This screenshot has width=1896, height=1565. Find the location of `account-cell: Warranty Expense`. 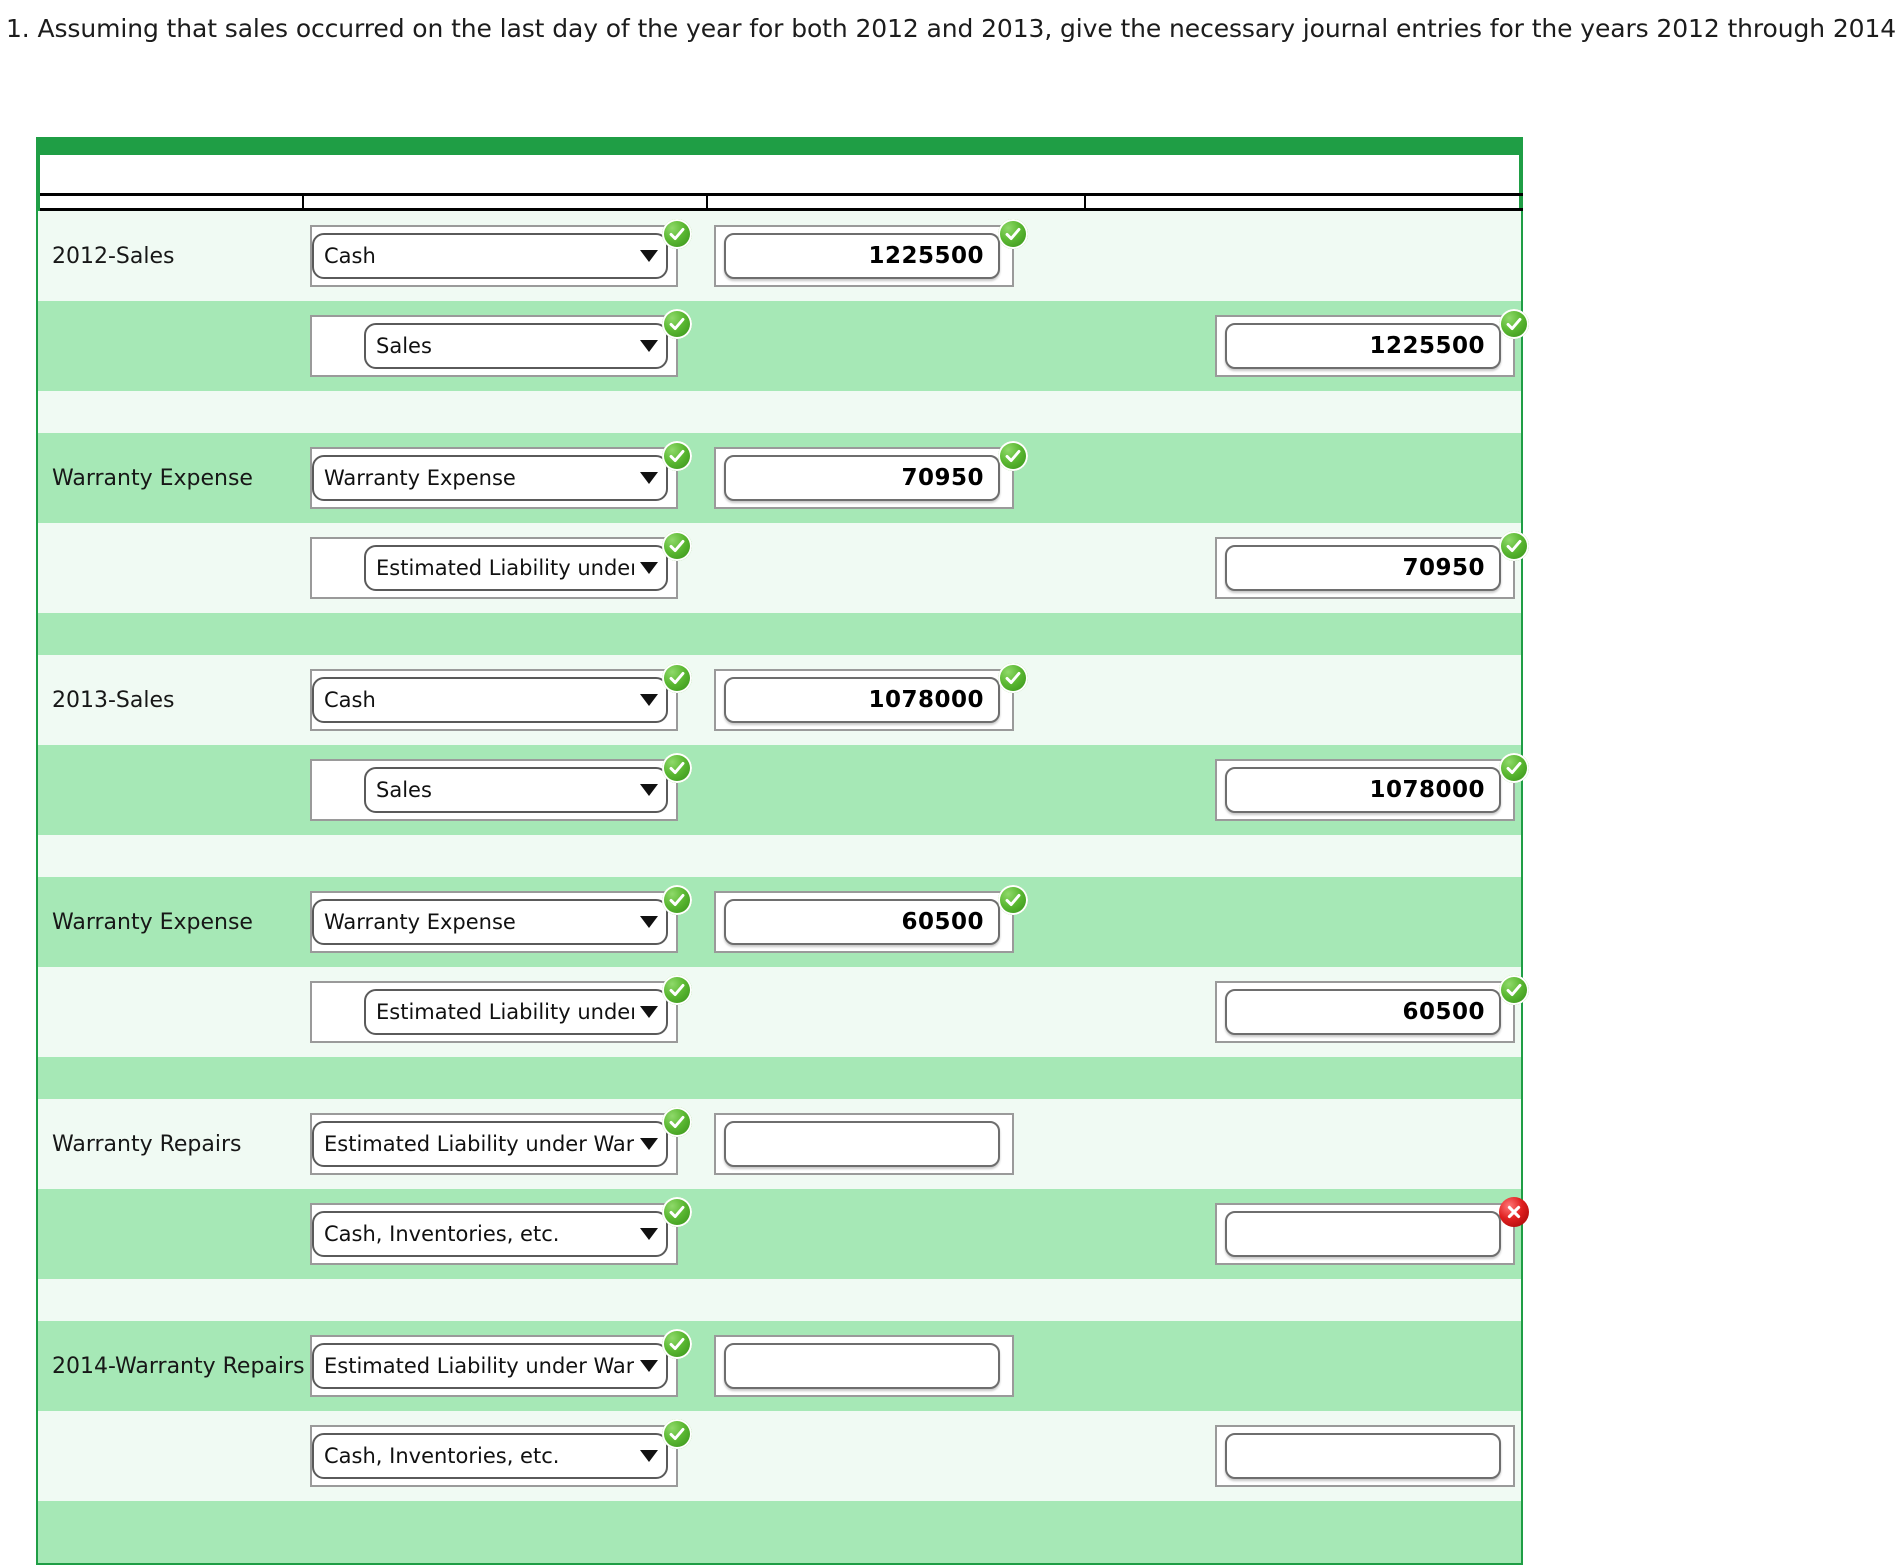

account-cell: Warranty Expense is located at coordinates (502, 922).